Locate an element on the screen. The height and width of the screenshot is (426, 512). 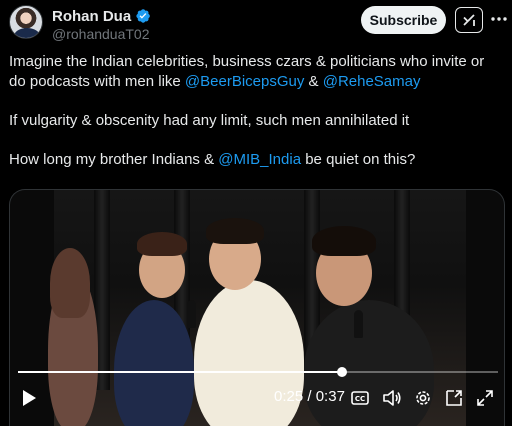
author-row: Rohan Dua is located at coordinates (101, 16).